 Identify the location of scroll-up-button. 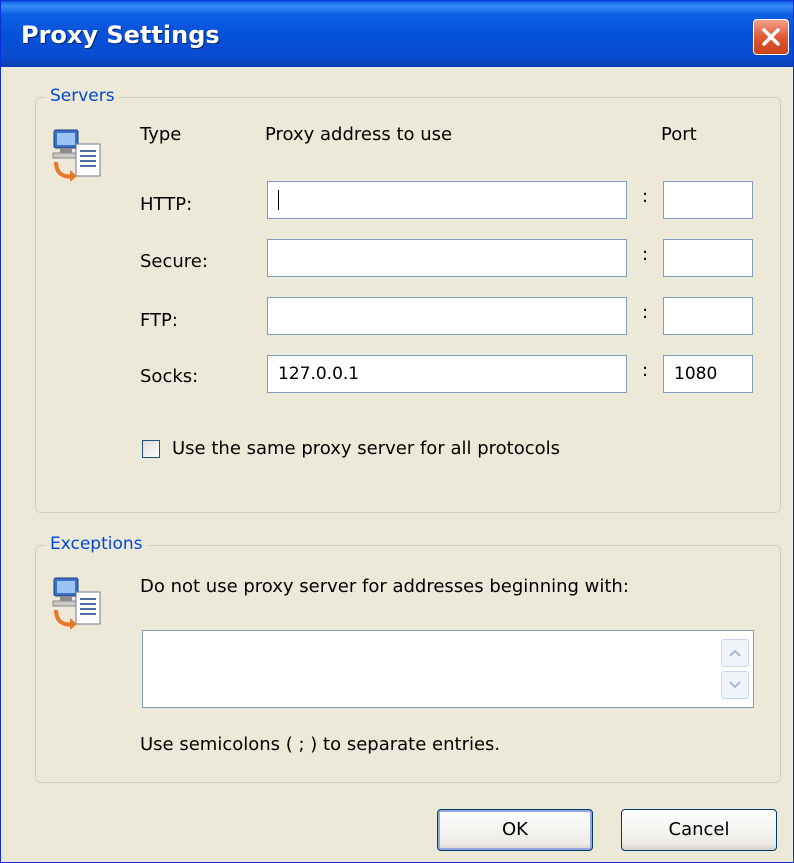
(735, 653).